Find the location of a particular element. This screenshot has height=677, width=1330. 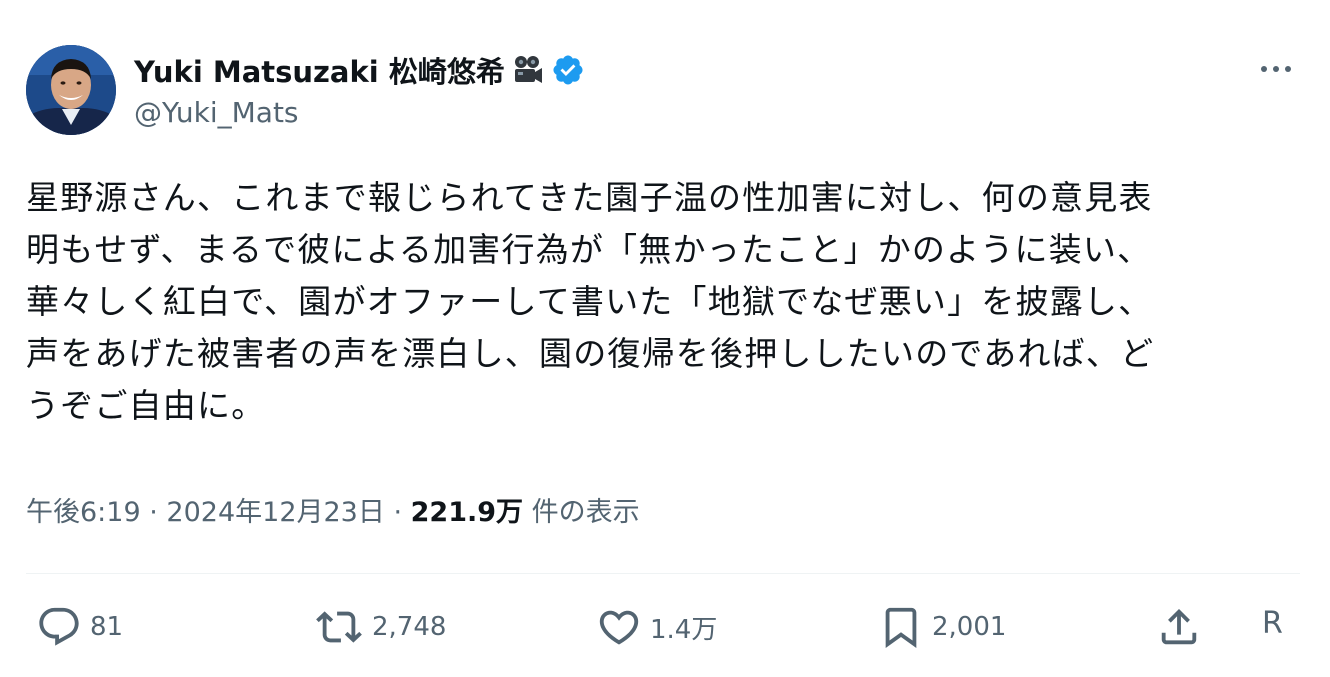

share-icon is located at coordinates (1179, 626).